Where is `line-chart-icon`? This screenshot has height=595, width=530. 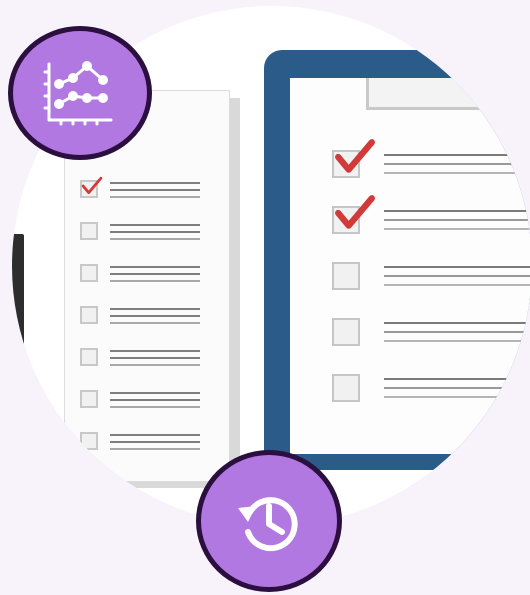
line-chart-icon is located at coordinates (78, 93).